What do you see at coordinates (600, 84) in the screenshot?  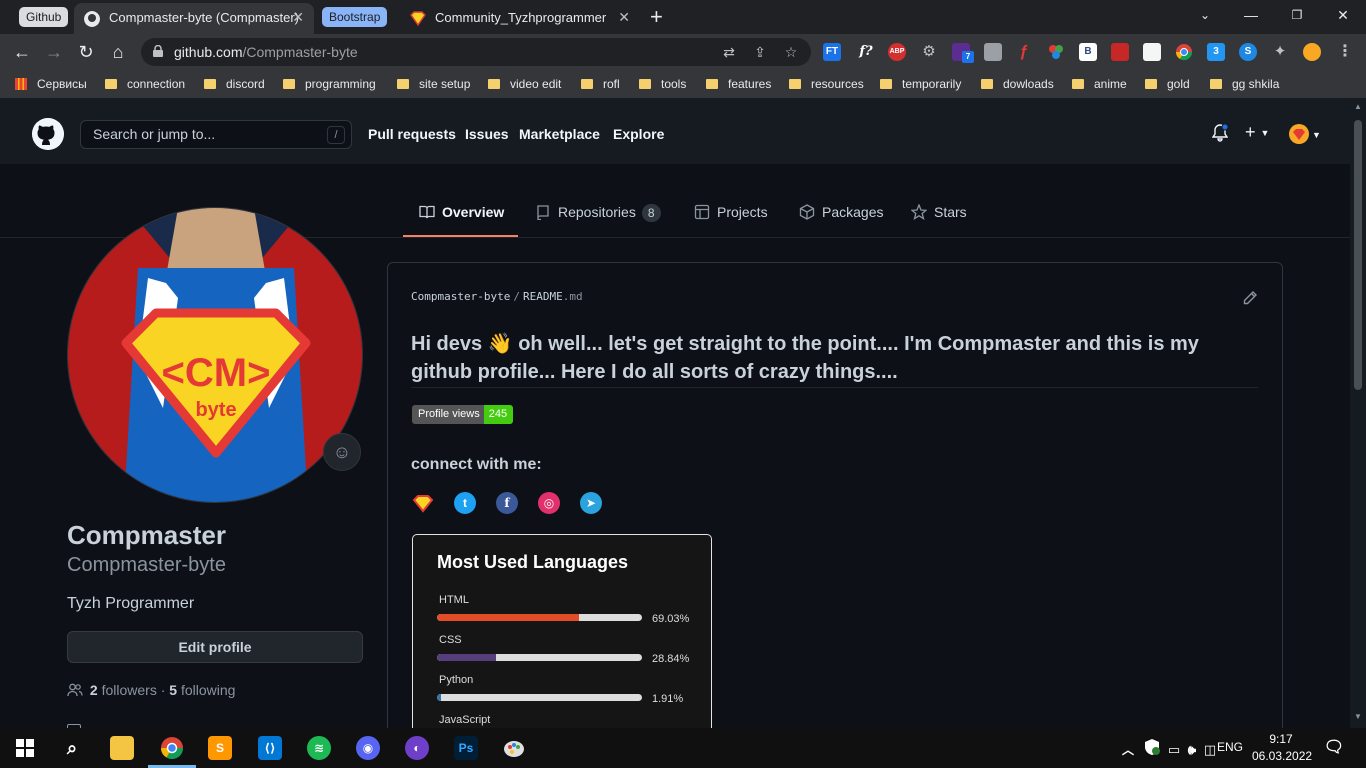 I see `bookmark-rofl: rofl` at bounding box center [600, 84].